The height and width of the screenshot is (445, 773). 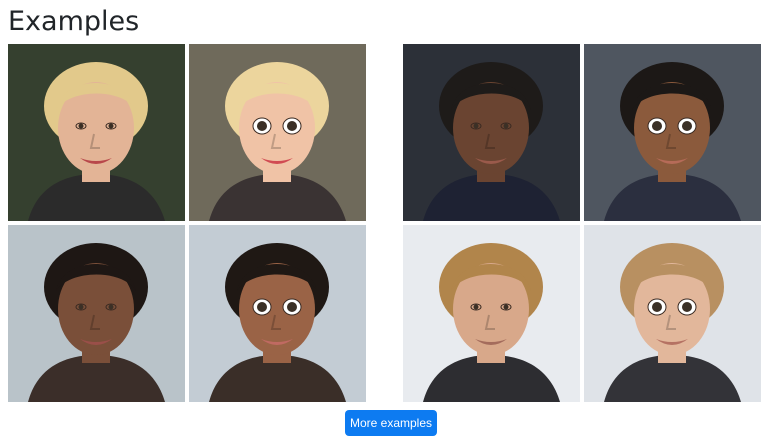 I want to click on example-3-photo, so click(x=96, y=313).